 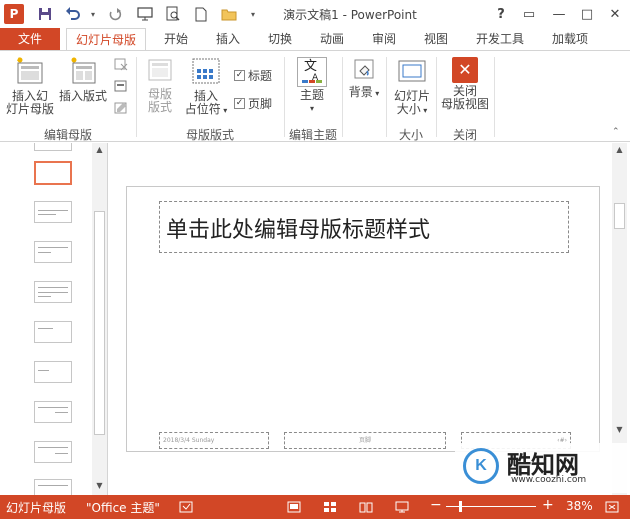 What do you see at coordinates (106, 39) in the screenshot?
I see `tab-slide-master: 幻灯片母版` at bounding box center [106, 39].